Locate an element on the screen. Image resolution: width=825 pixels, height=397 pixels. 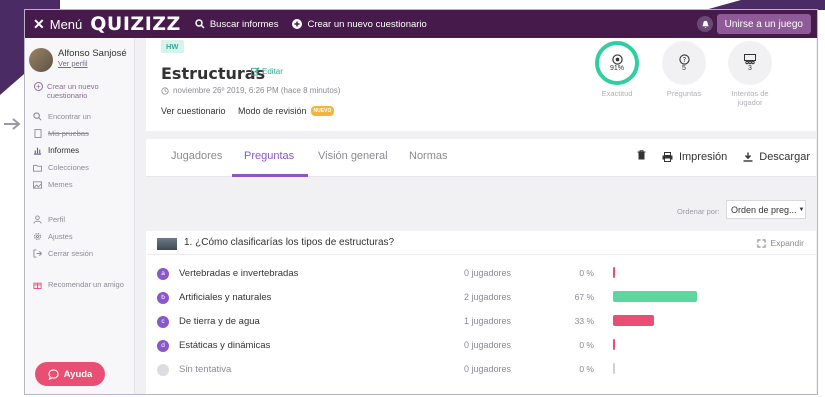
sort-select: Orden de preg... ▼ is located at coordinates (766, 209).